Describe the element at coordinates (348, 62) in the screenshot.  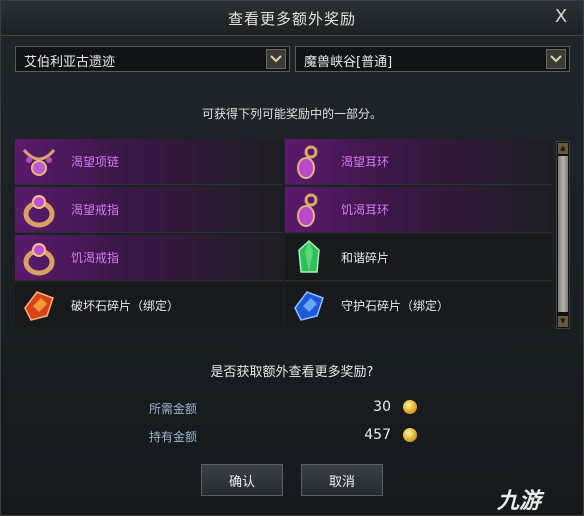
I see `difficulty-select-value: 魔兽峡谷[普通]` at that location.